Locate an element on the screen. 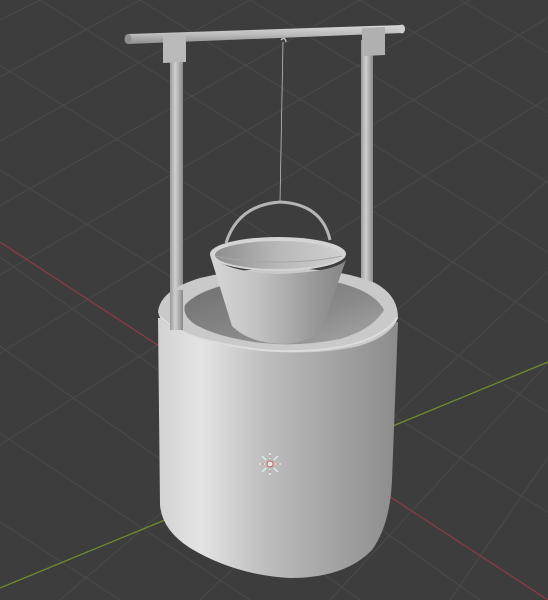 The image size is (548, 600). object-origin-icon is located at coordinates (270, 464).